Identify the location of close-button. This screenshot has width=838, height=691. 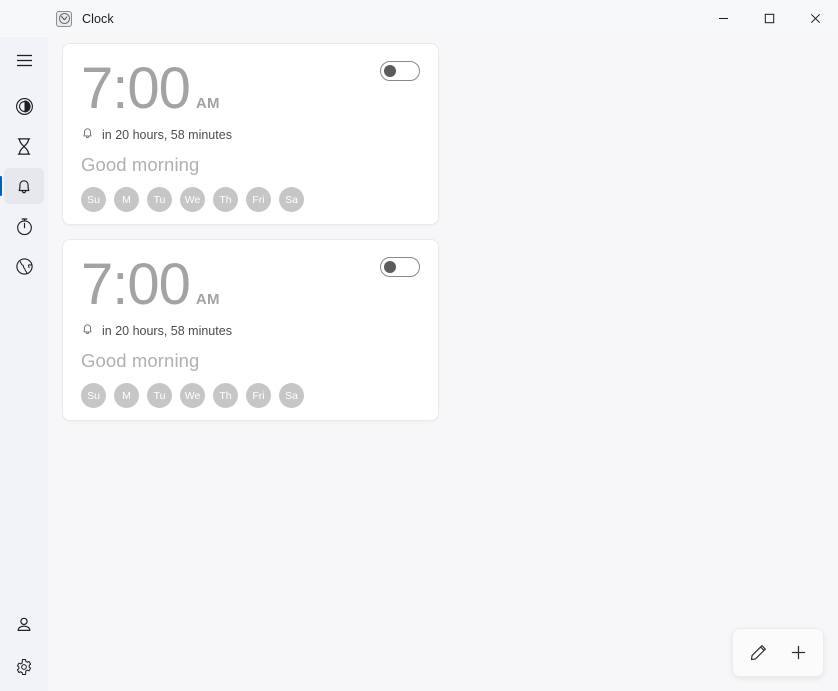
(815, 18).